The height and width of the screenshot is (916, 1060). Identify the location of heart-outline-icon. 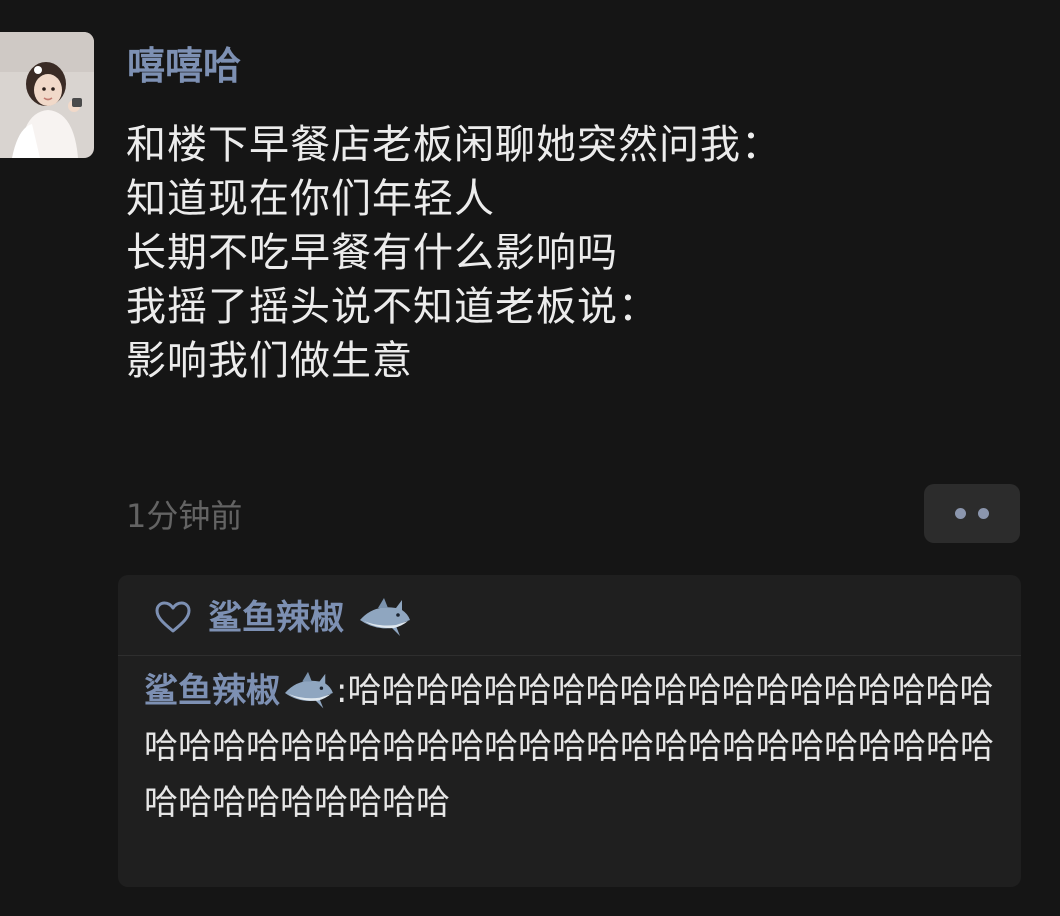
(173, 617).